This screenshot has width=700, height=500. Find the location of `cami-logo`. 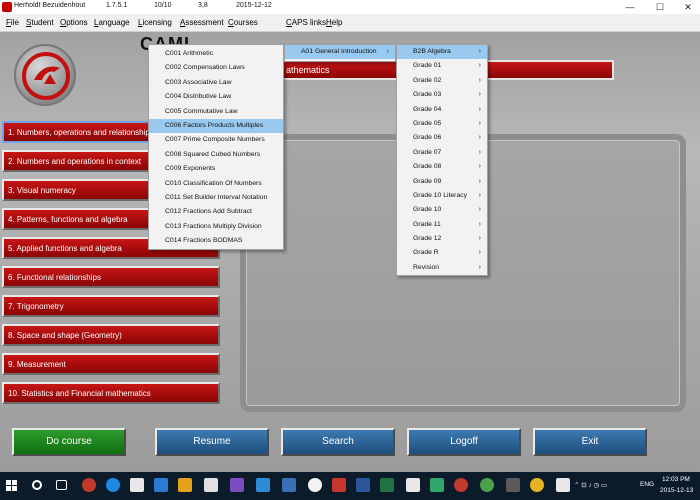

cami-logo is located at coordinates (45, 75).